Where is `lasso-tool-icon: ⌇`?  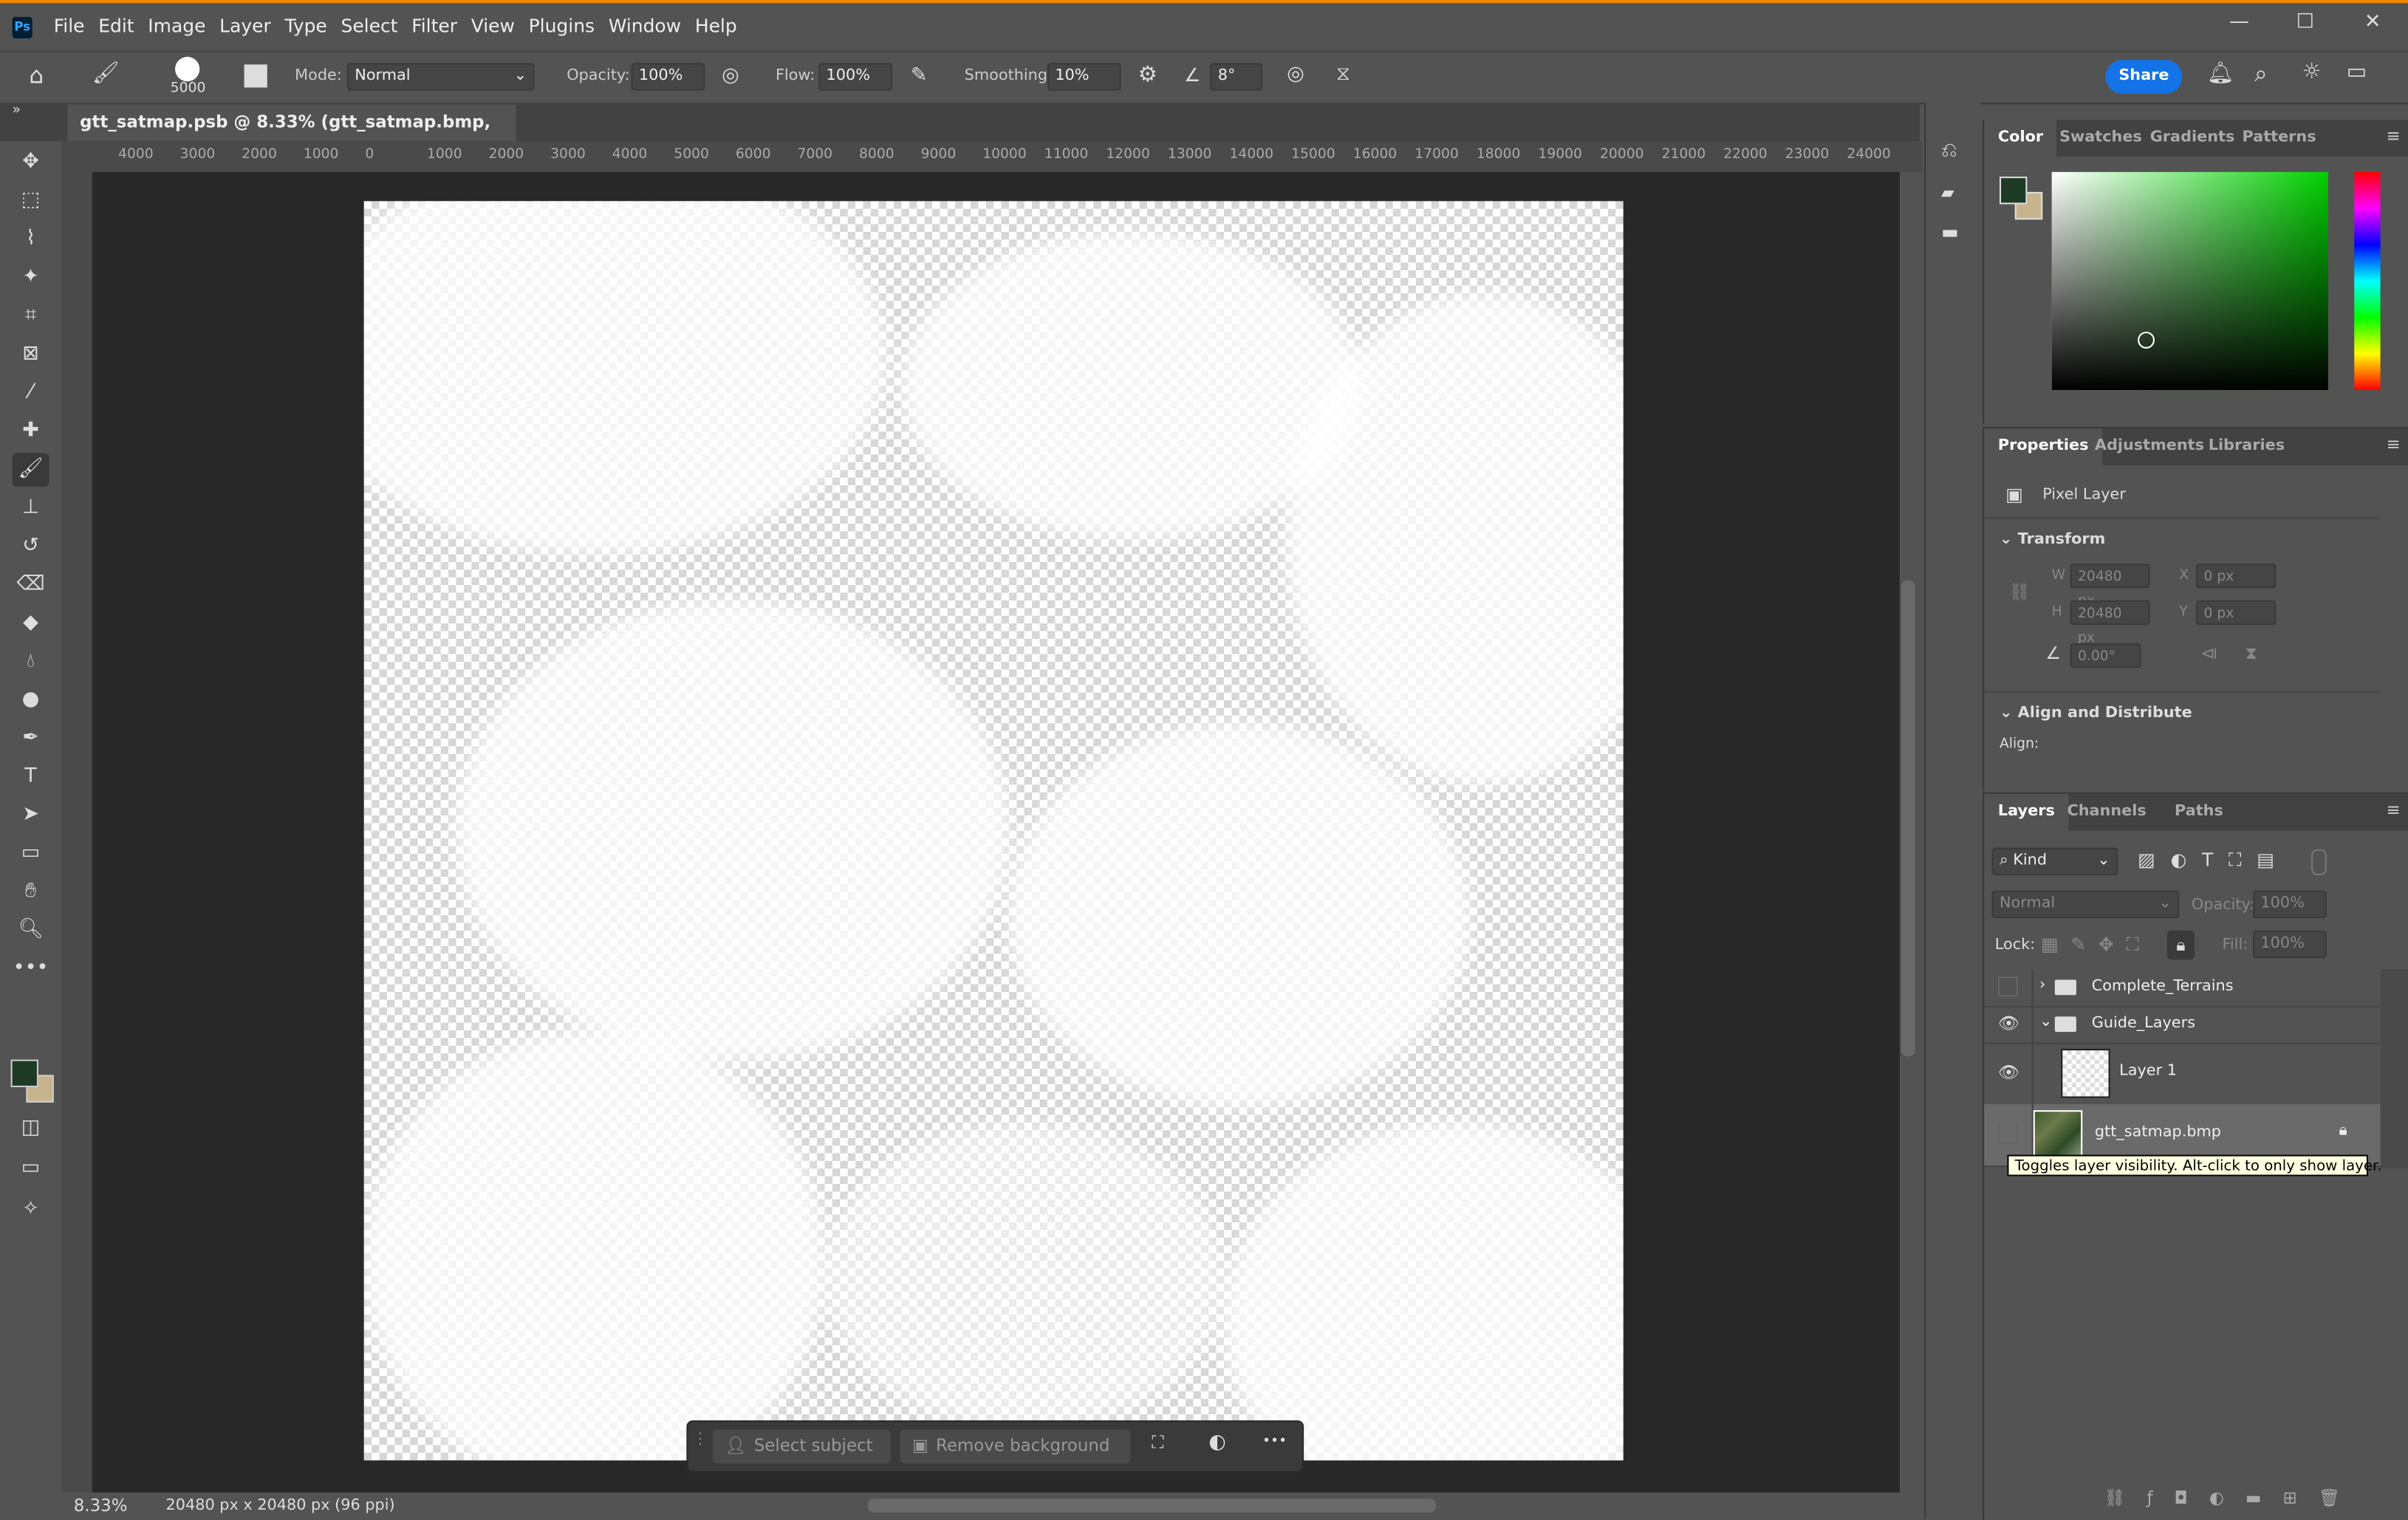 lasso-tool-icon: ⌇ is located at coordinates (31, 239).